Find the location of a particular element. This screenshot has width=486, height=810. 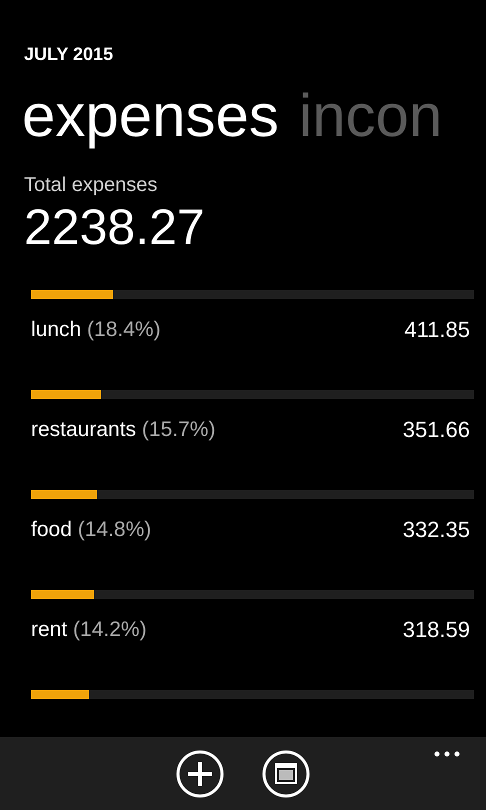

calendar-button is located at coordinates (286, 774).